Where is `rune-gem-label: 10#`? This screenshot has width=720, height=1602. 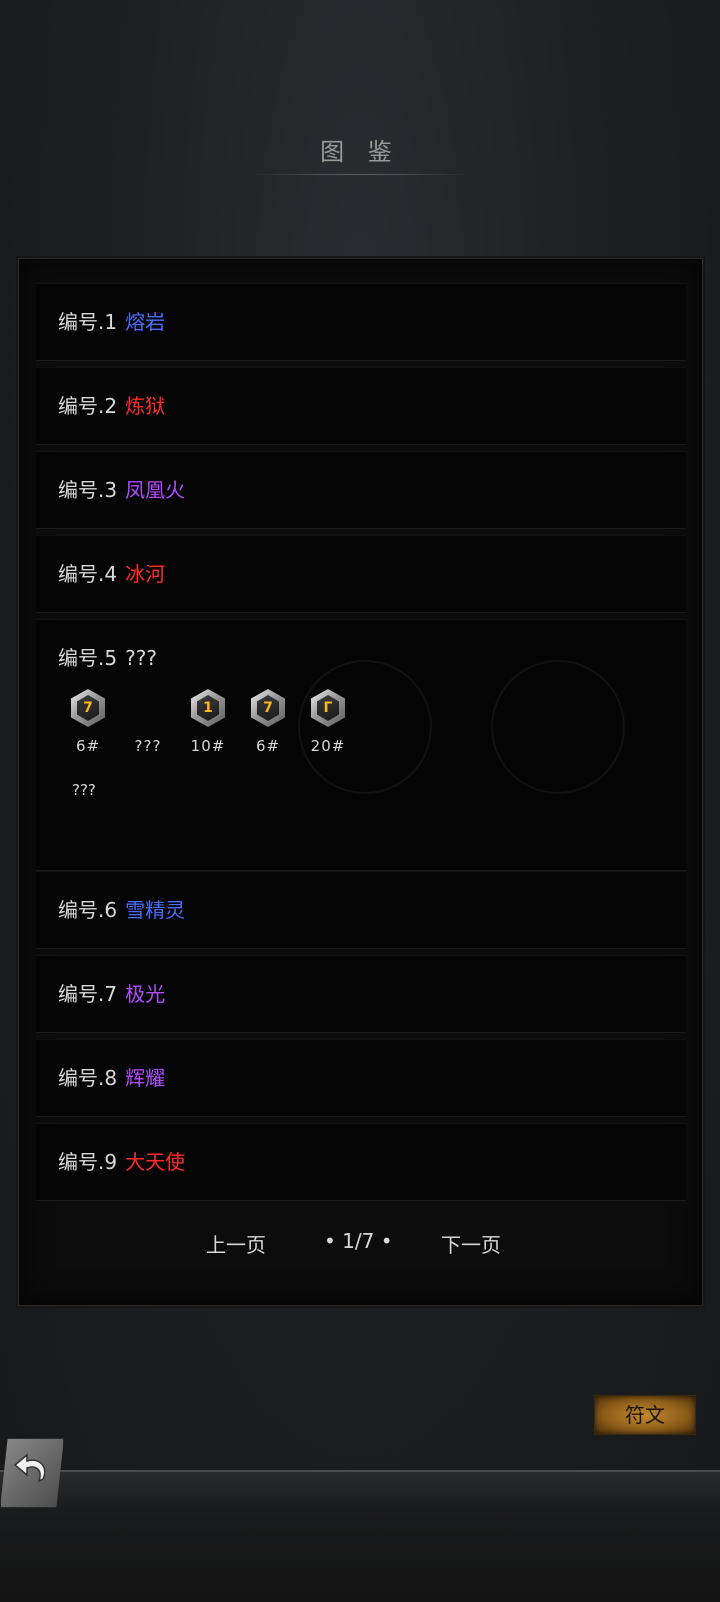 rune-gem-label: 10# is located at coordinates (208, 746).